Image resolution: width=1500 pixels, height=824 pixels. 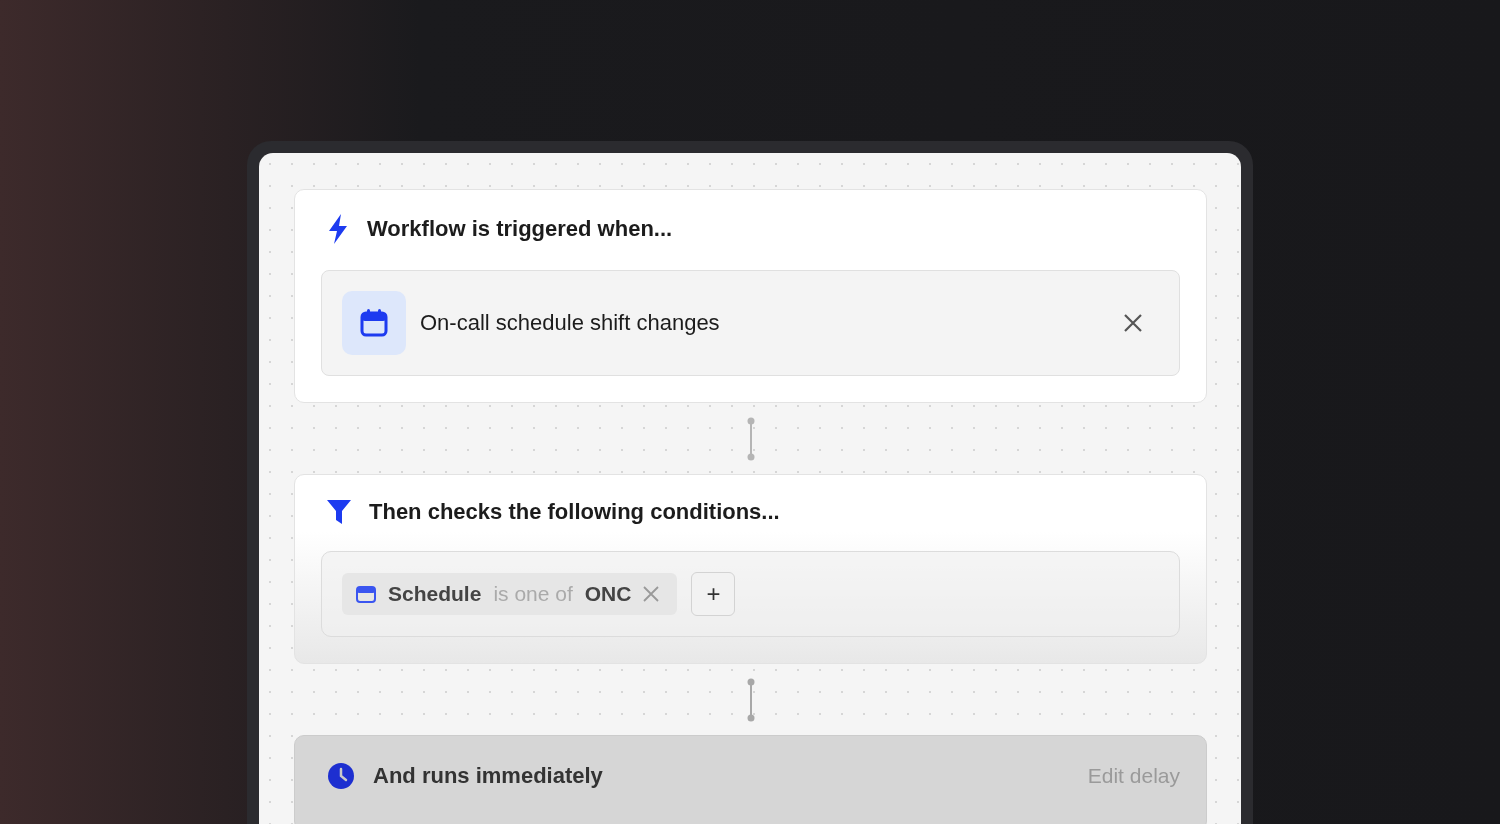 What do you see at coordinates (435, 594) in the screenshot?
I see `filter-field: Schedule` at bounding box center [435, 594].